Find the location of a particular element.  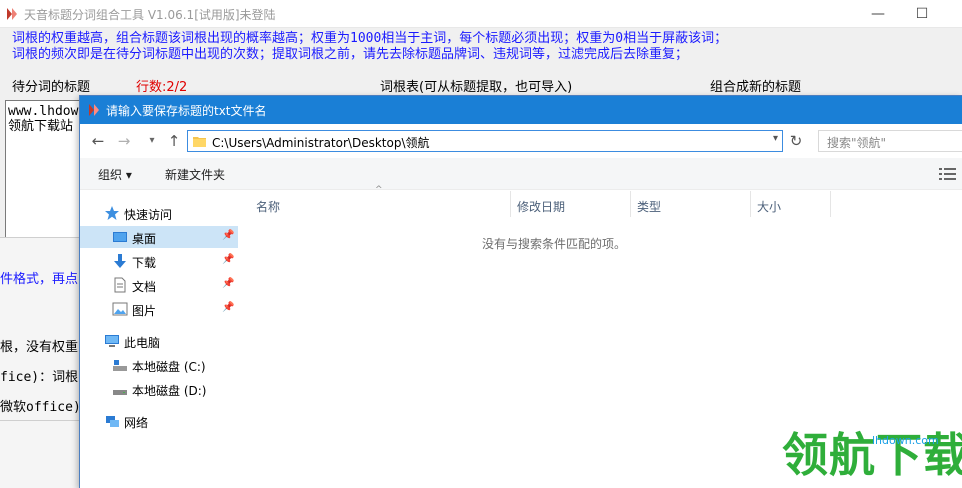

titles-to-split-label: 待分词的标题 is located at coordinates (51, 87).